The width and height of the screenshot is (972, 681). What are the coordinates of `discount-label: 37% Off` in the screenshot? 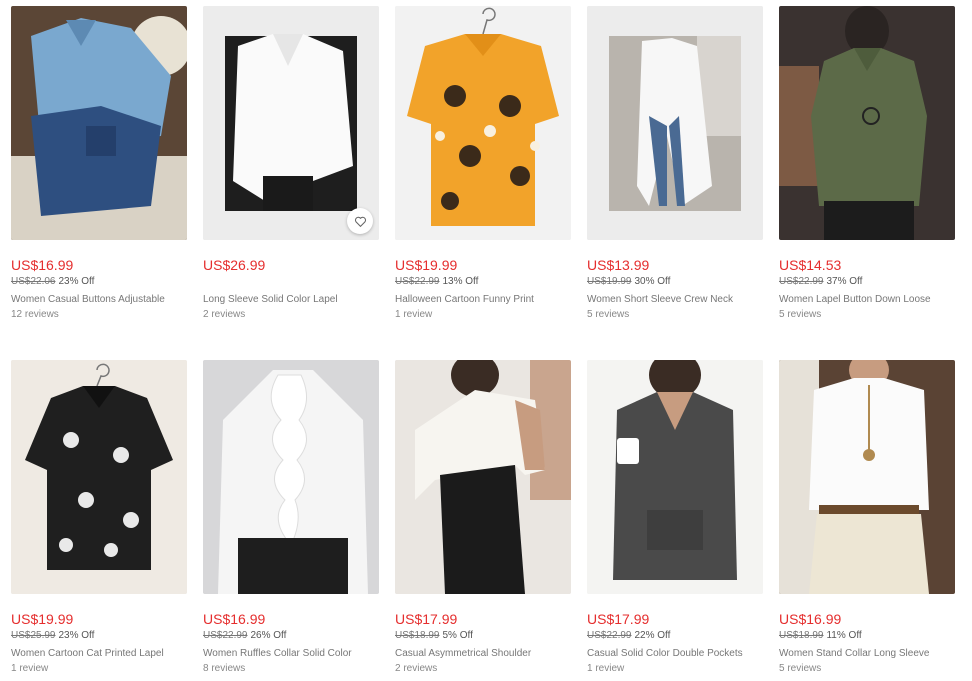 It's located at (844, 281).